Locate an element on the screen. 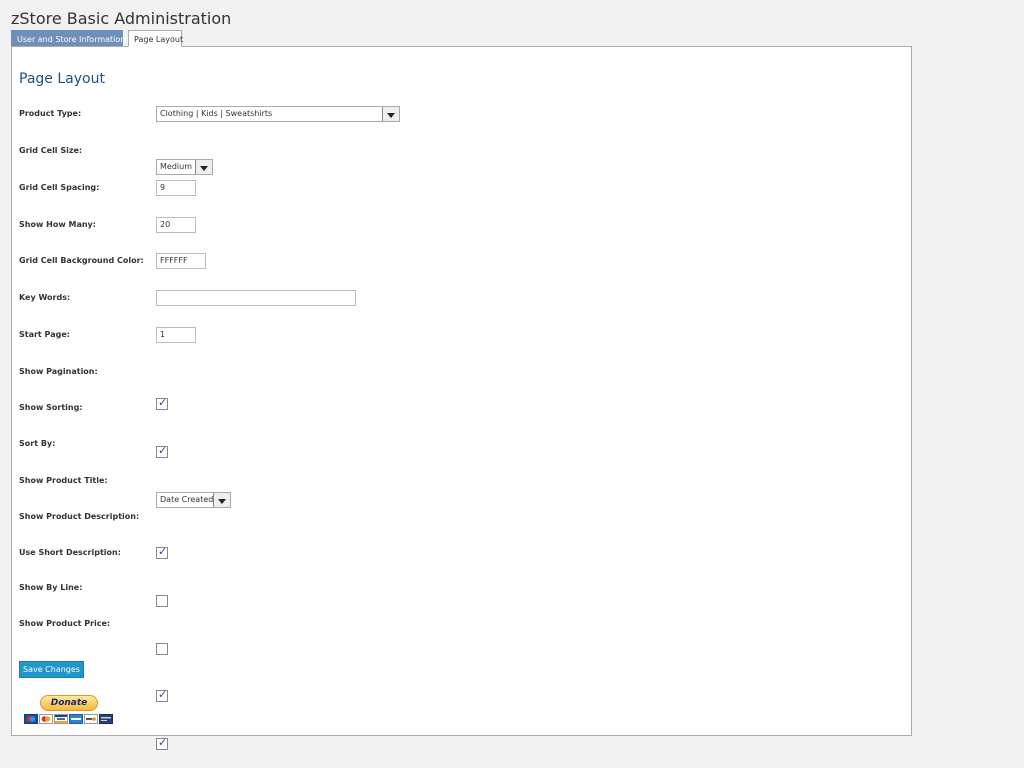 This screenshot has height=768, width=1024. product-type-label: Product Type: is located at coordinates (50, 113).